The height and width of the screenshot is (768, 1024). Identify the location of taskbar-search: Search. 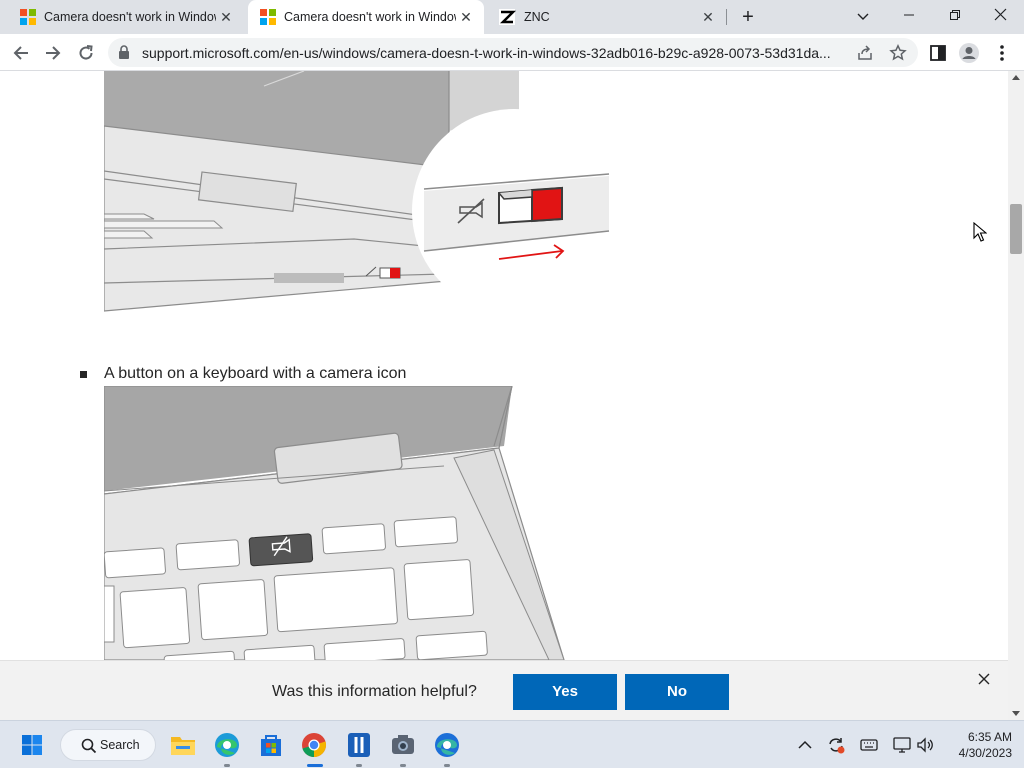
(108, 745).